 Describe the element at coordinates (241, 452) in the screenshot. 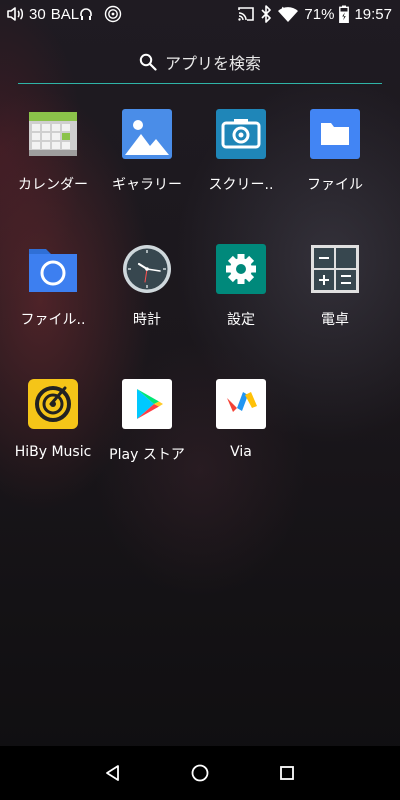

I see `app-label: Via` at that location.